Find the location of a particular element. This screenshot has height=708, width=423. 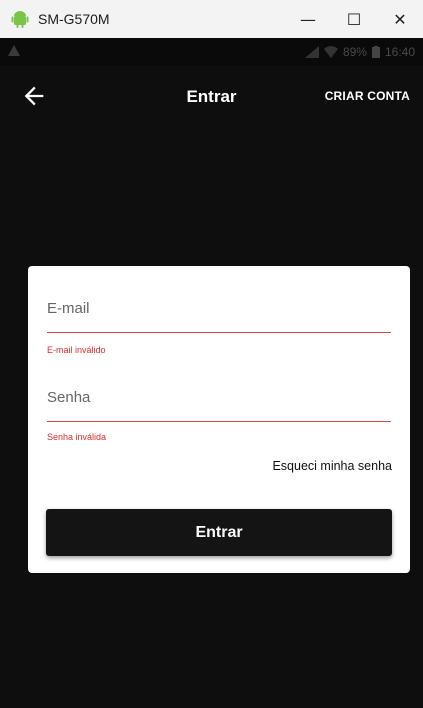

maximize-button: ☐ is located at coordinates (354, 19).